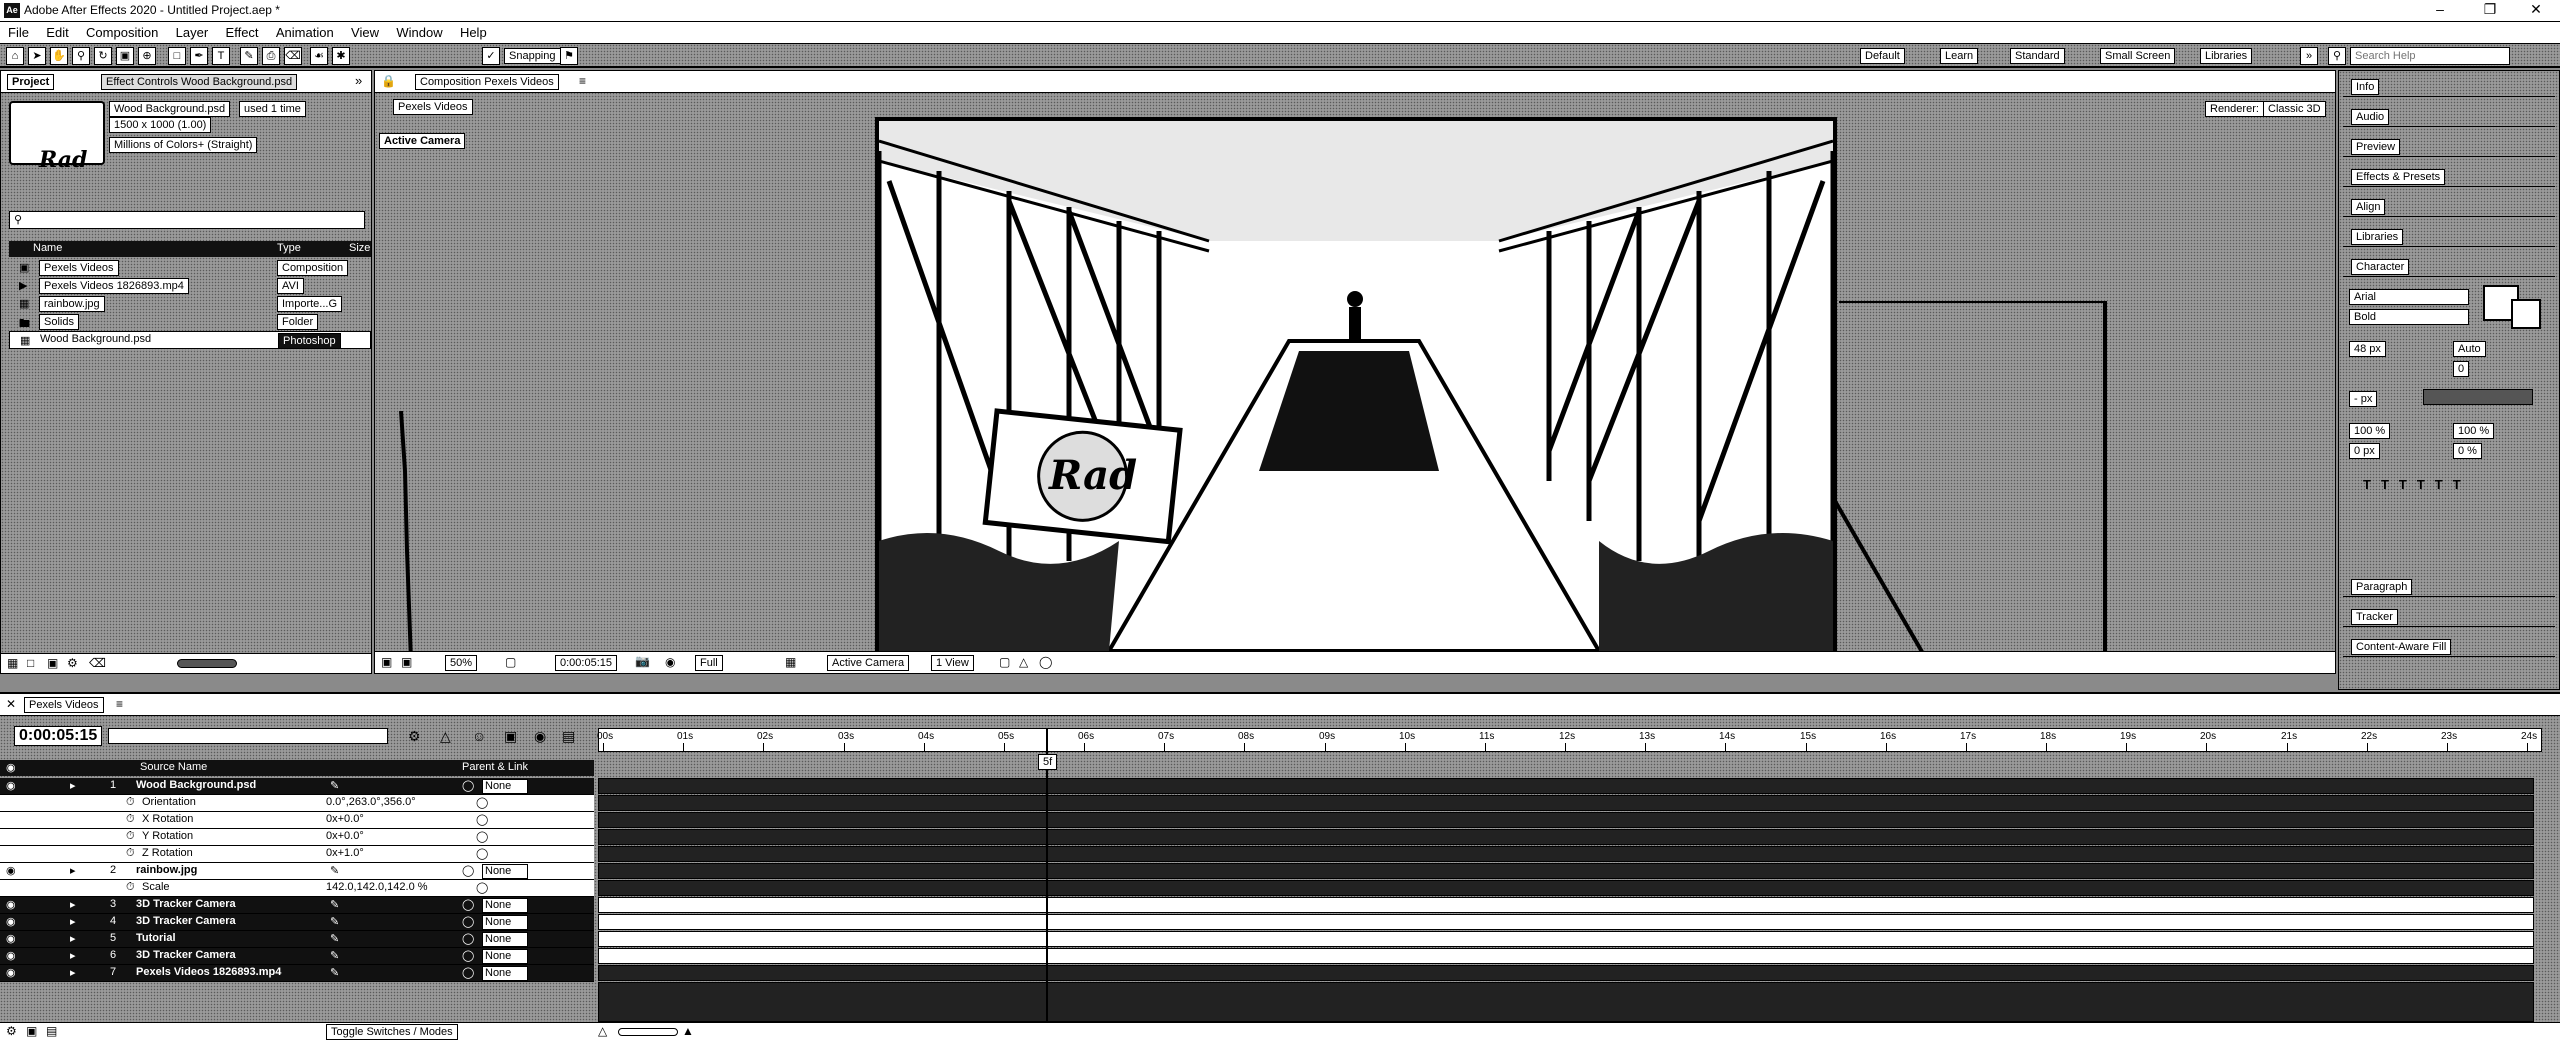  I want to click on type-tool-icon: T, so click(221, 56).